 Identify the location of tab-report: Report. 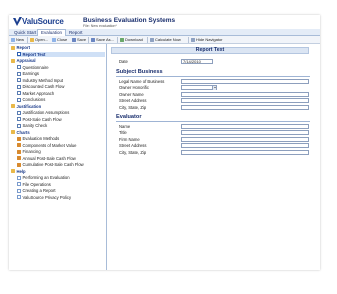
(76, 32).